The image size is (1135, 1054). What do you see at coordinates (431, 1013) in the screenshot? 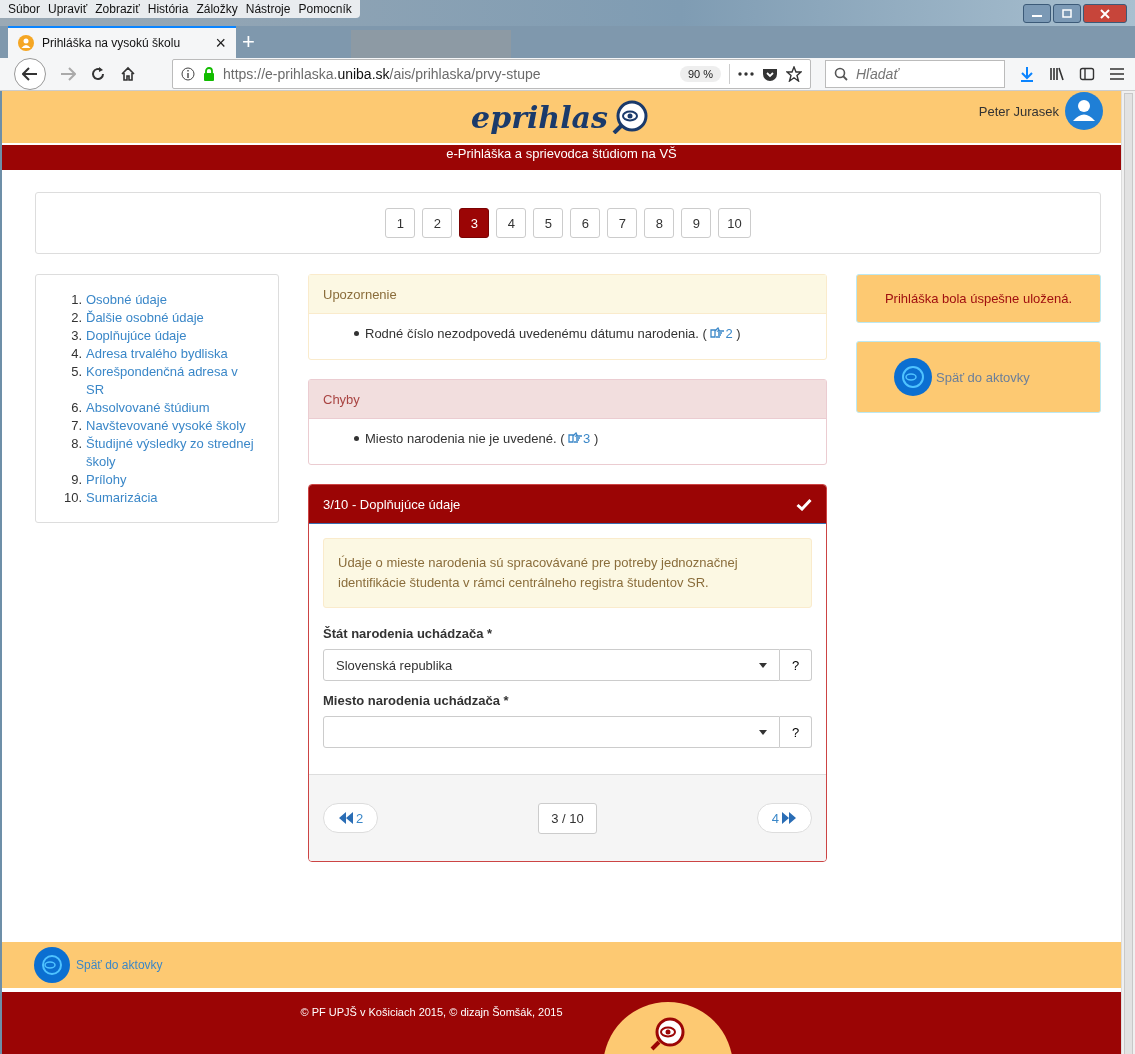
I see `copyright-text: © PF UPJŠ v Košiciach 2015, © dizajn Šomšák, 2015` at bounding box center [431, 1013].